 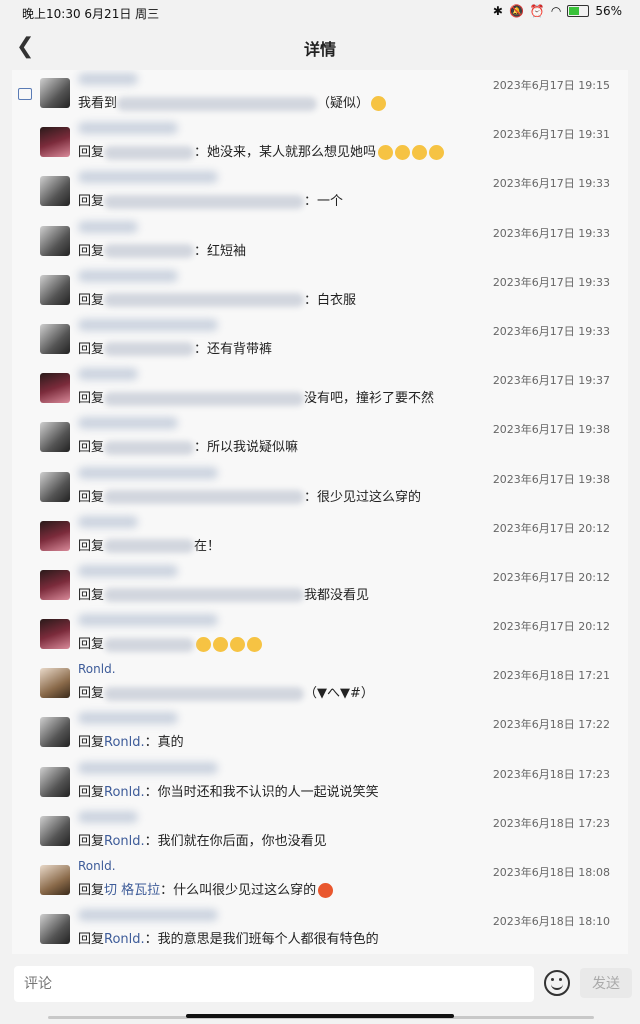 What do you see at coordinates (320, 537) in the screenshot?
I see `list-item: 2023年6月17日 20:12 回复 在！` at bounding box center [320, 537].